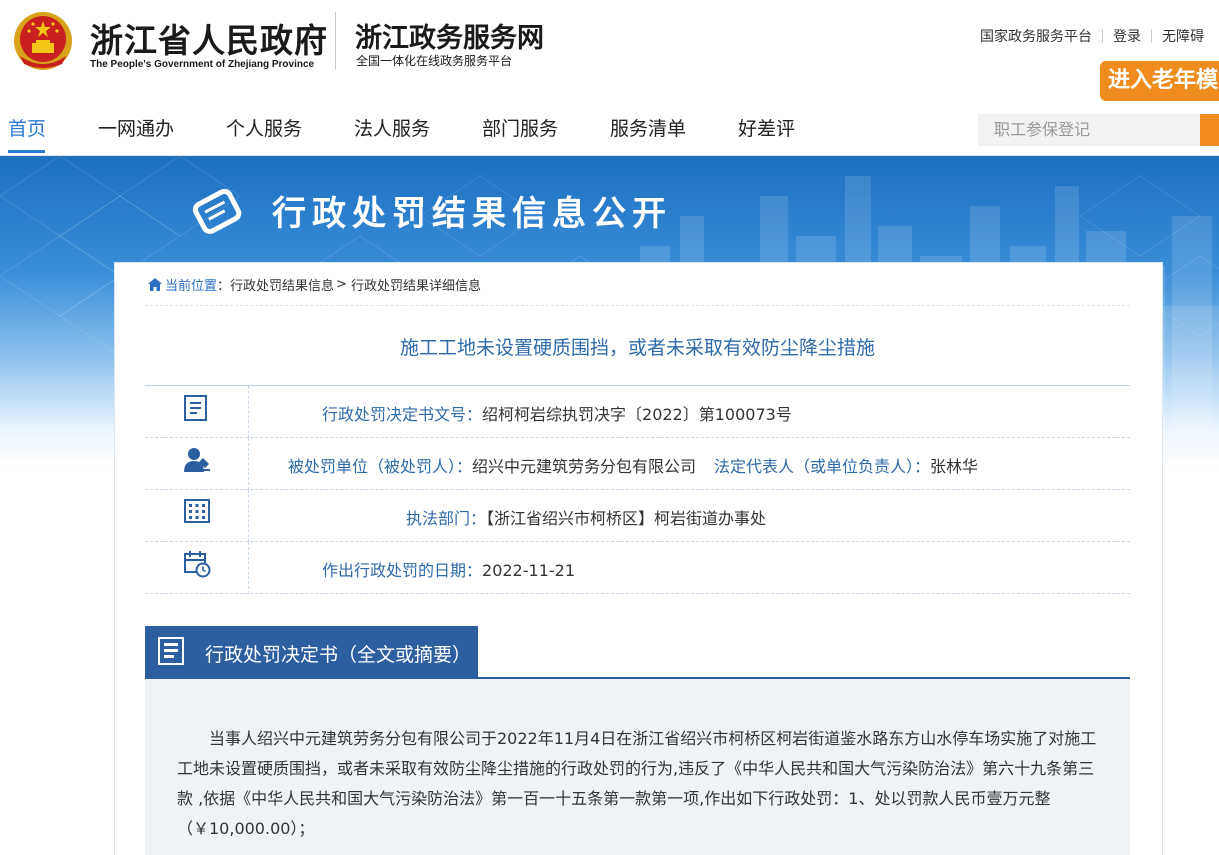  What do you see at coordinates (197, 511) in the screenshot?
I see `building-icon` at bounding box center [197, 511].